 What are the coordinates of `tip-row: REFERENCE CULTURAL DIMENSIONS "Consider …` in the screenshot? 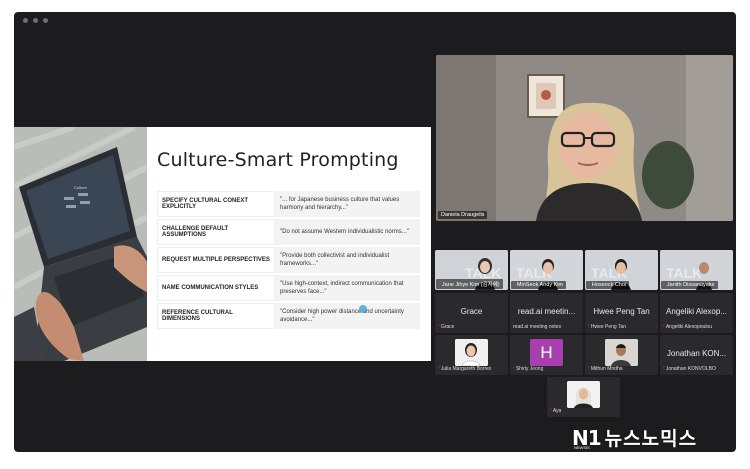 It's located at (288, 316).